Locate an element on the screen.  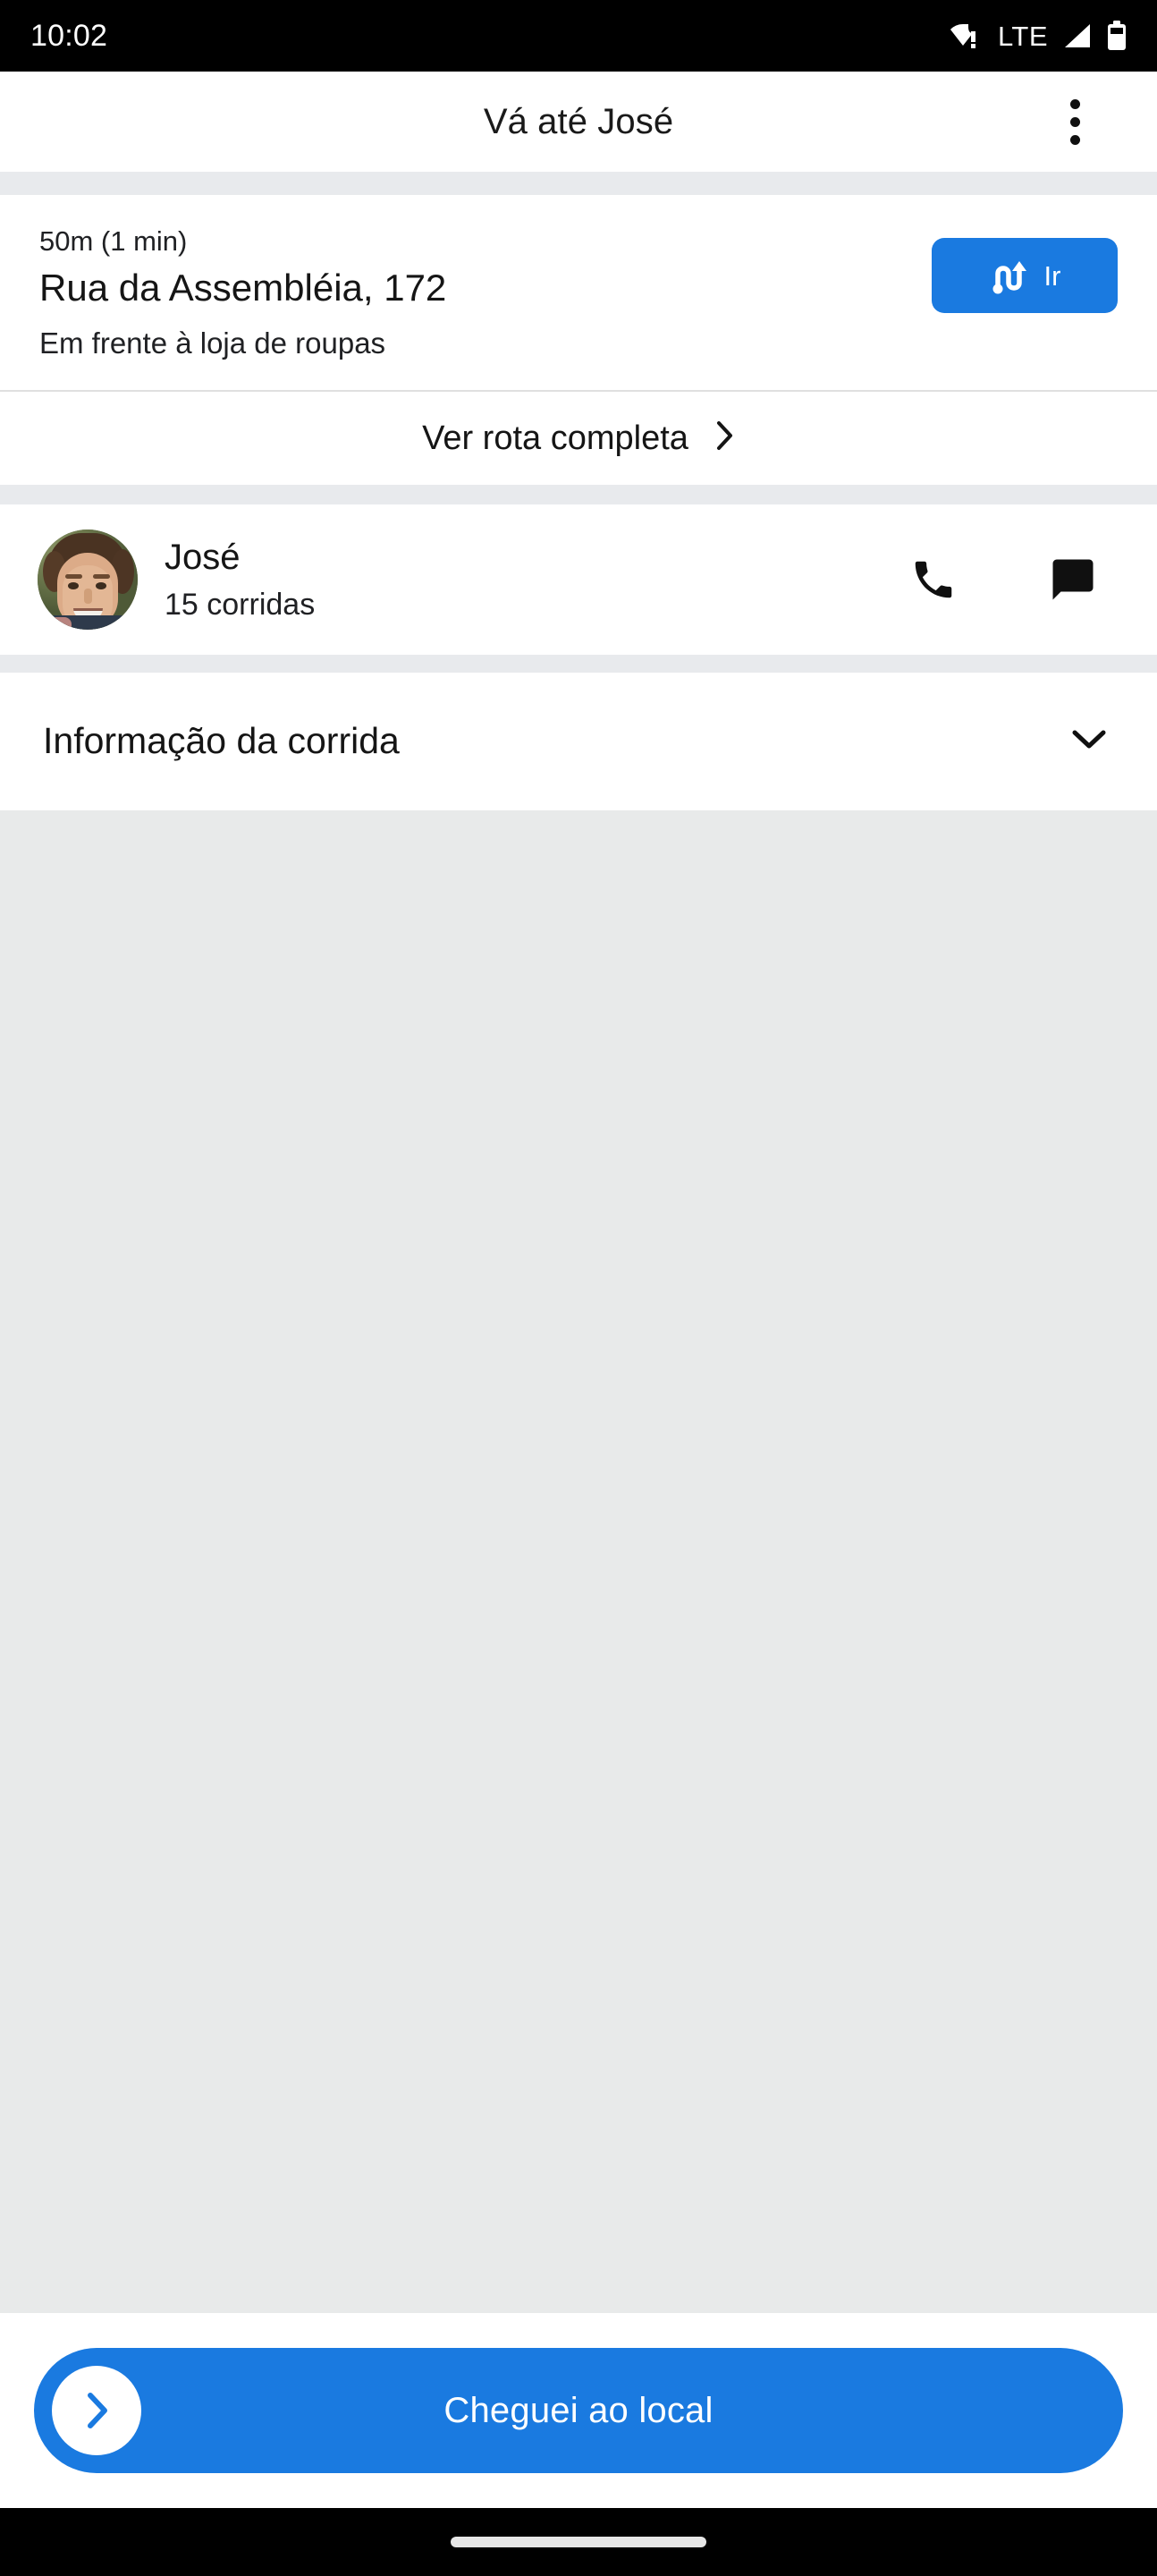
system-navigation-bar is located at coordinates (578, 2542).